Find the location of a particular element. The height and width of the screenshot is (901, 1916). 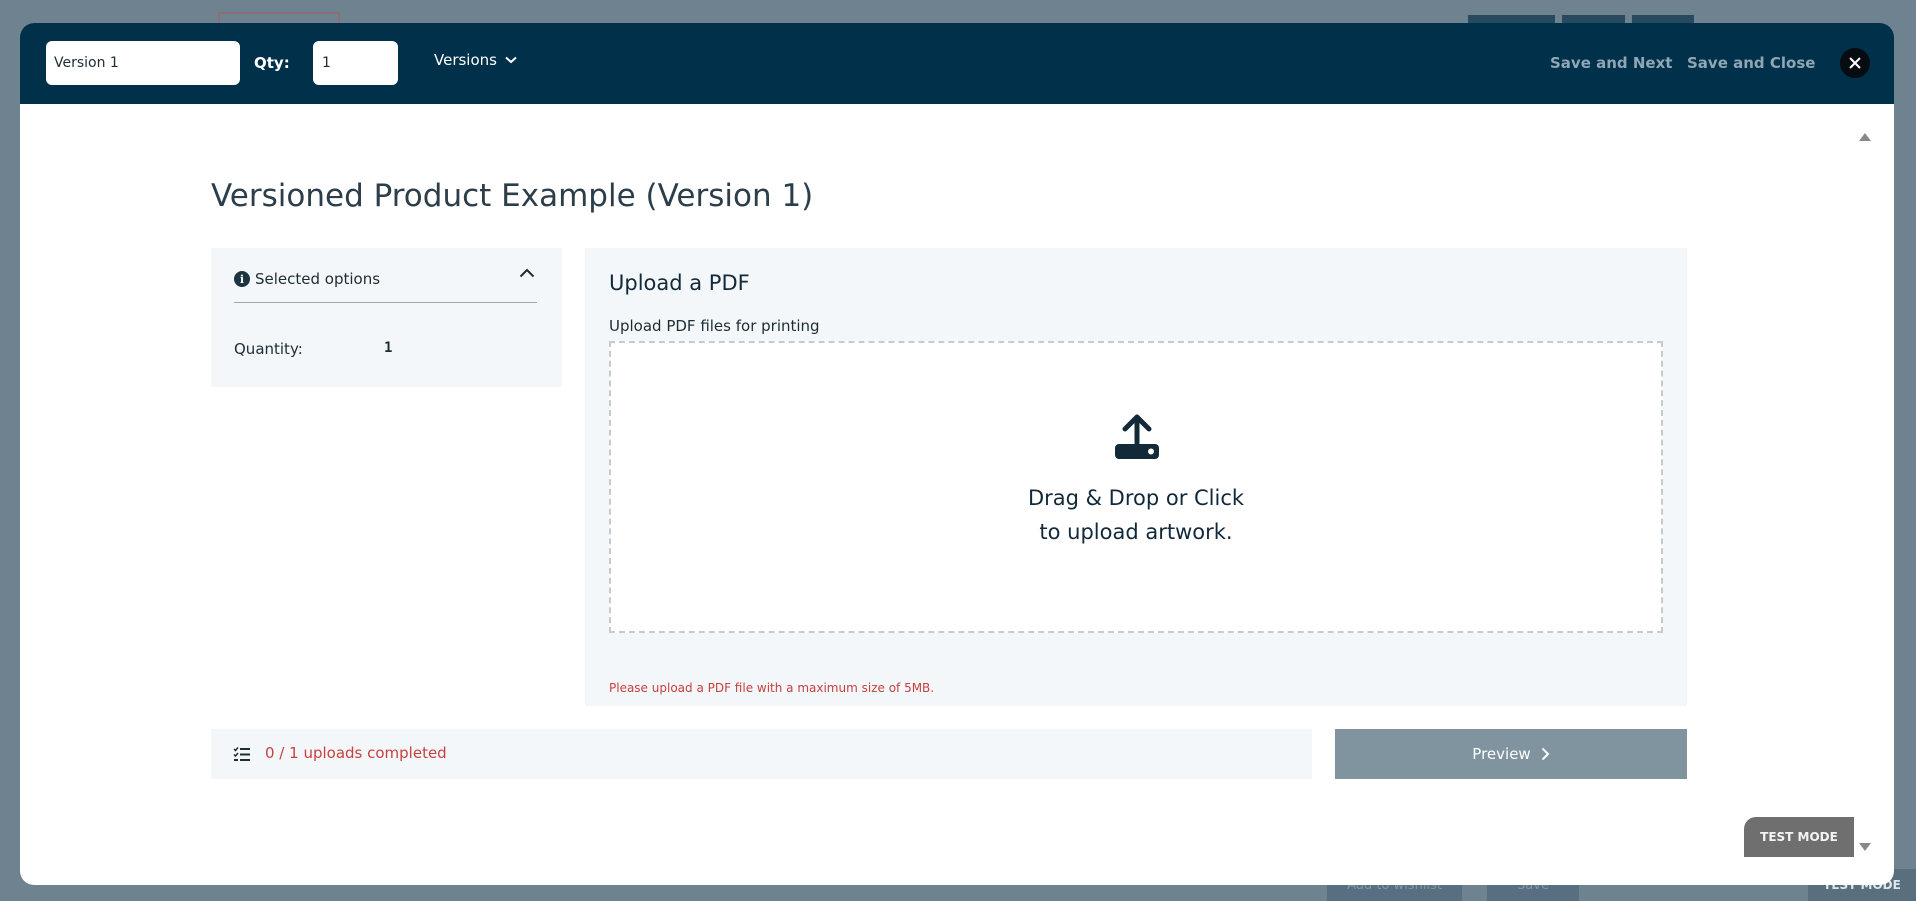

page-title: Versioned Product Example (Version 1) is located at coordinates (512, 196).